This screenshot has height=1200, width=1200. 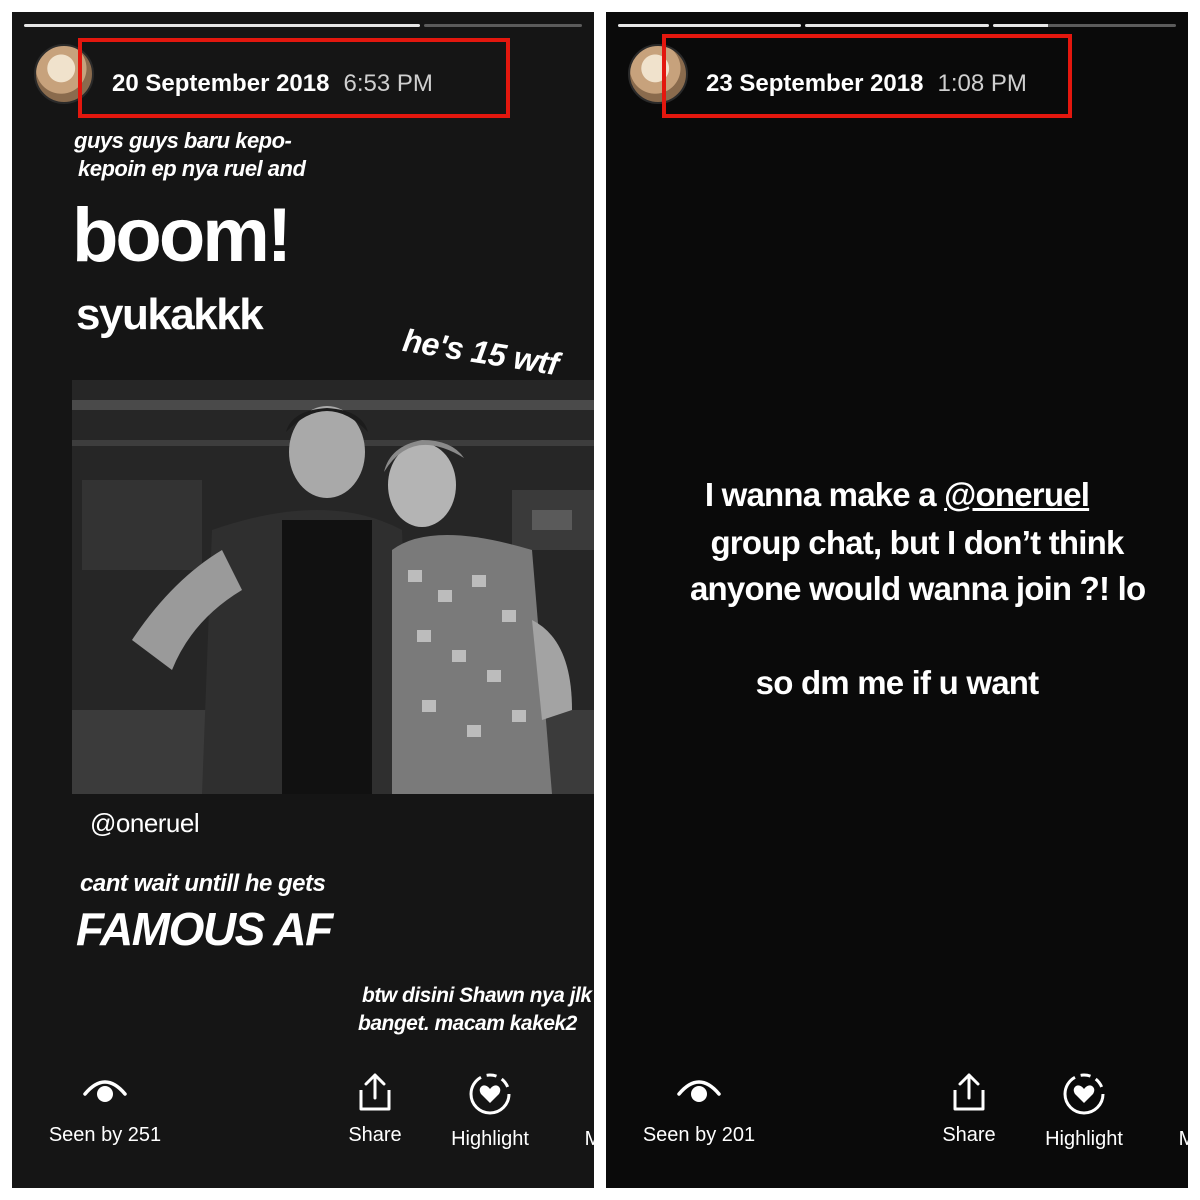 What do you see at coordinates (699, 1135) in the screenshot?
I see `seen-by-label: Seen by 201` at bounding box center [699, 1135].